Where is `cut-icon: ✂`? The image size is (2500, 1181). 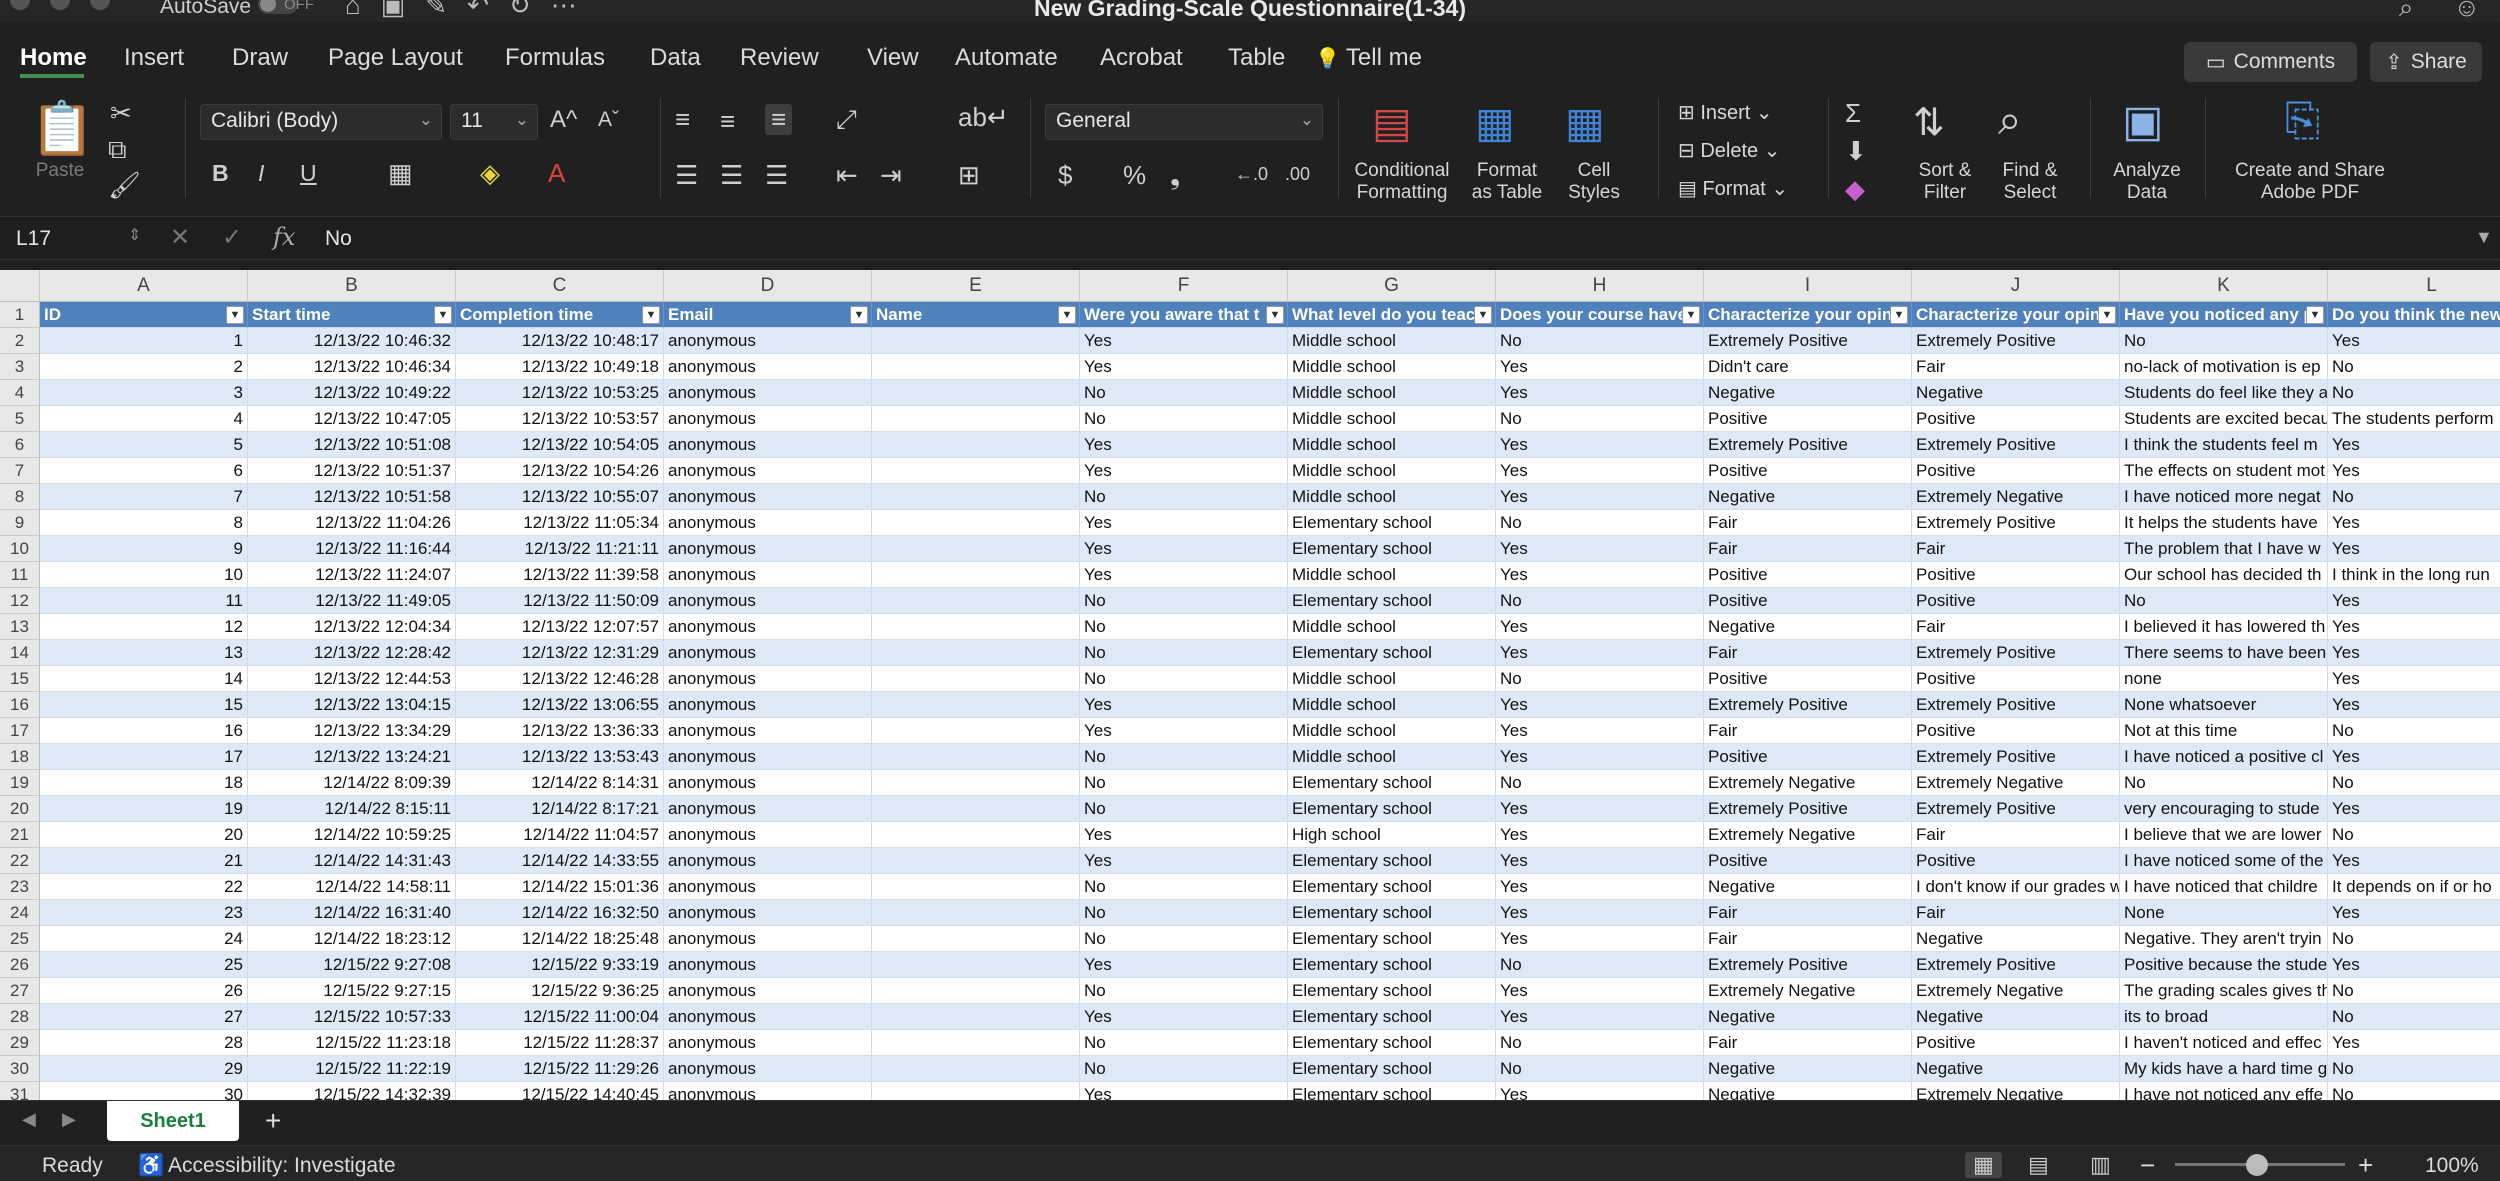 cut-icon: ✂ is located at coordinates (121, 113).